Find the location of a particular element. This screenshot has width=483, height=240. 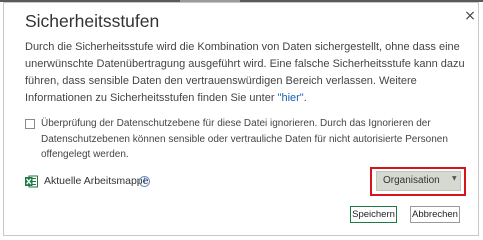

save-button: Speichern is located at coordinates (373, 214).